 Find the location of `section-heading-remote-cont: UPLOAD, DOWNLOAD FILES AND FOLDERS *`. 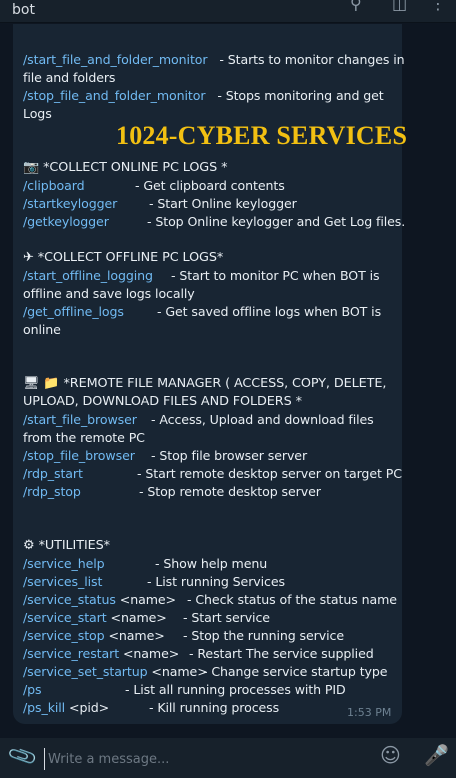

section-heading-remote-cont: UPLOAD, DOWNLOAD FILES AND FOLDERS * is located at coordinates (162, 401).